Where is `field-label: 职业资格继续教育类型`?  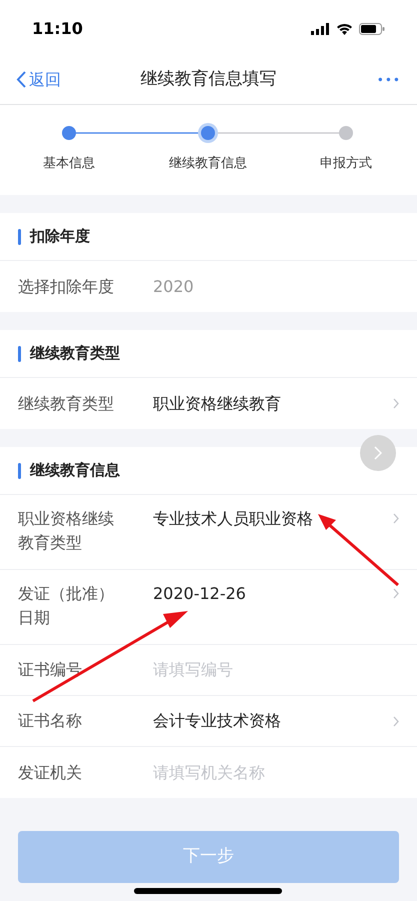
field-label: 职业资格继续教育类型 is located at coordinates (66, 531).